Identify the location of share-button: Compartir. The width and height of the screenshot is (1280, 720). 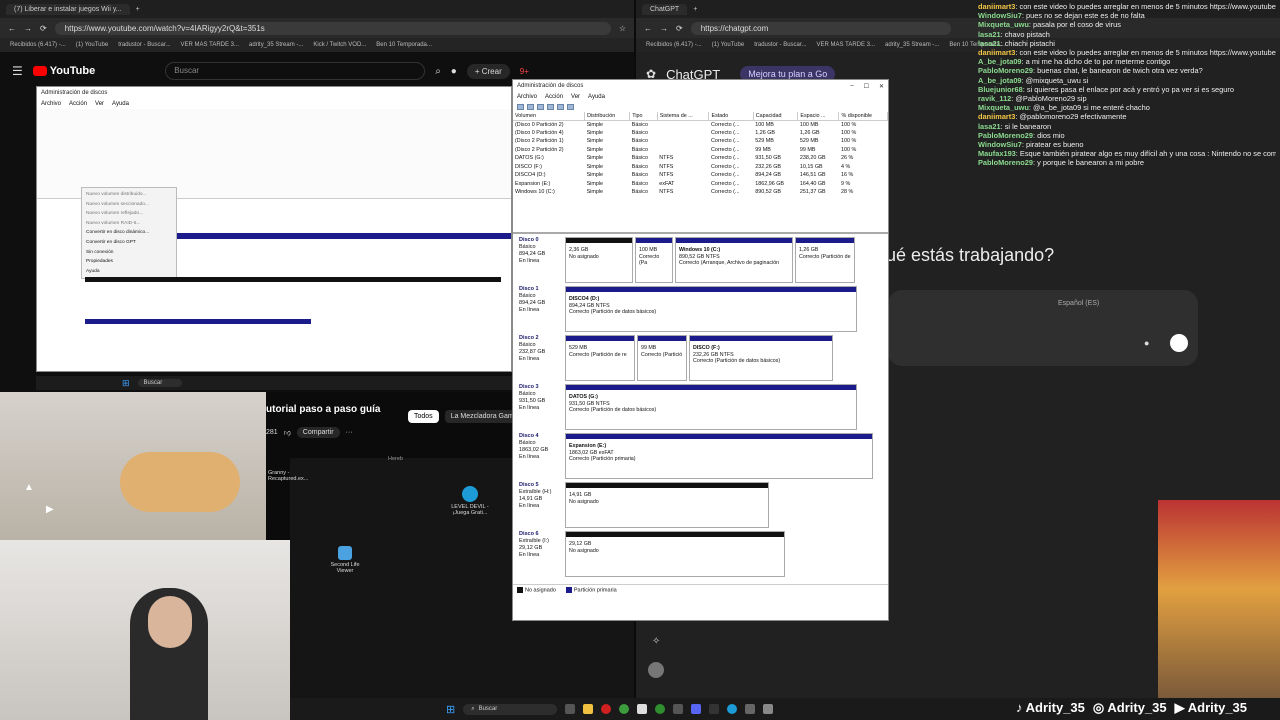
(318, 432).